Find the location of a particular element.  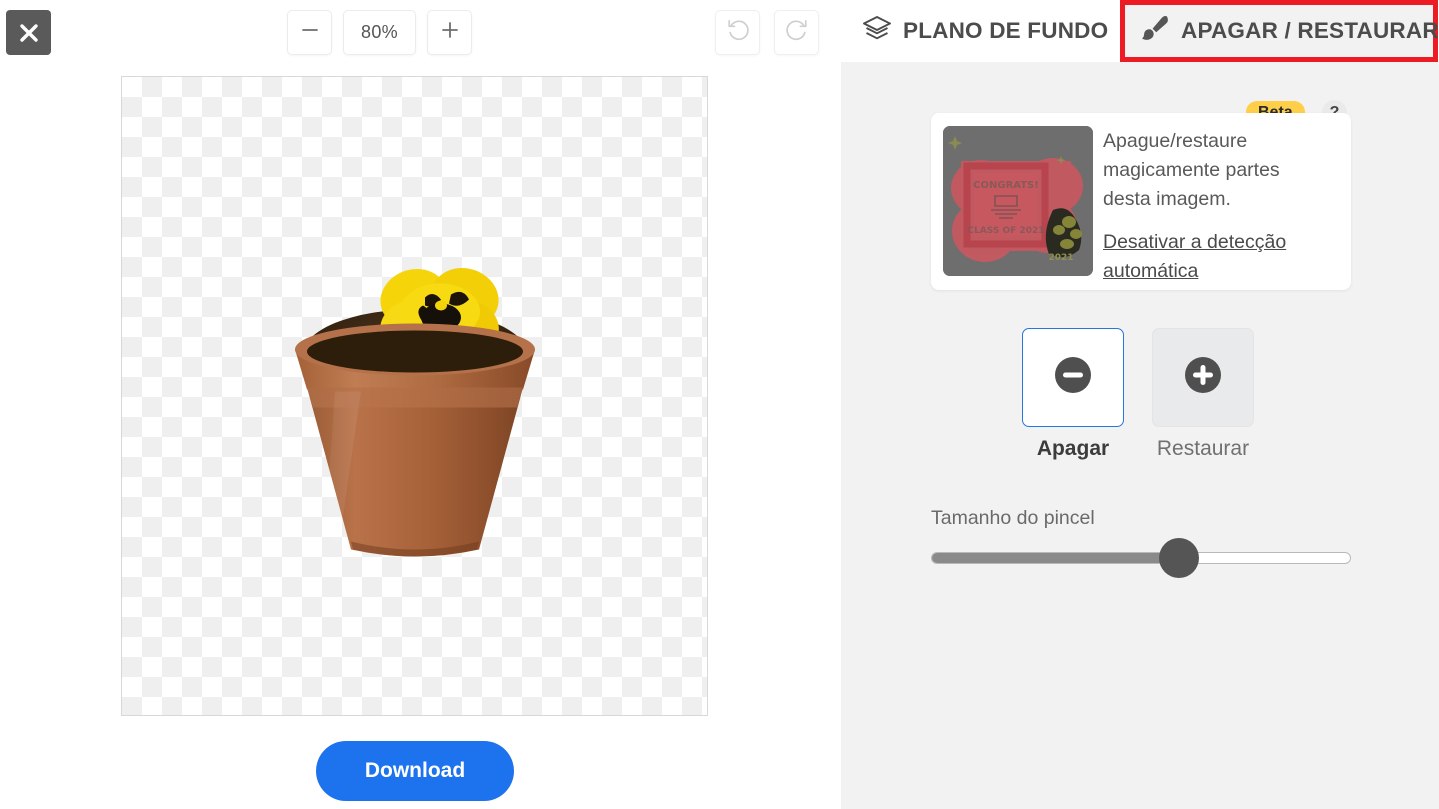

undo-icon is located at coordinates (738, 32).